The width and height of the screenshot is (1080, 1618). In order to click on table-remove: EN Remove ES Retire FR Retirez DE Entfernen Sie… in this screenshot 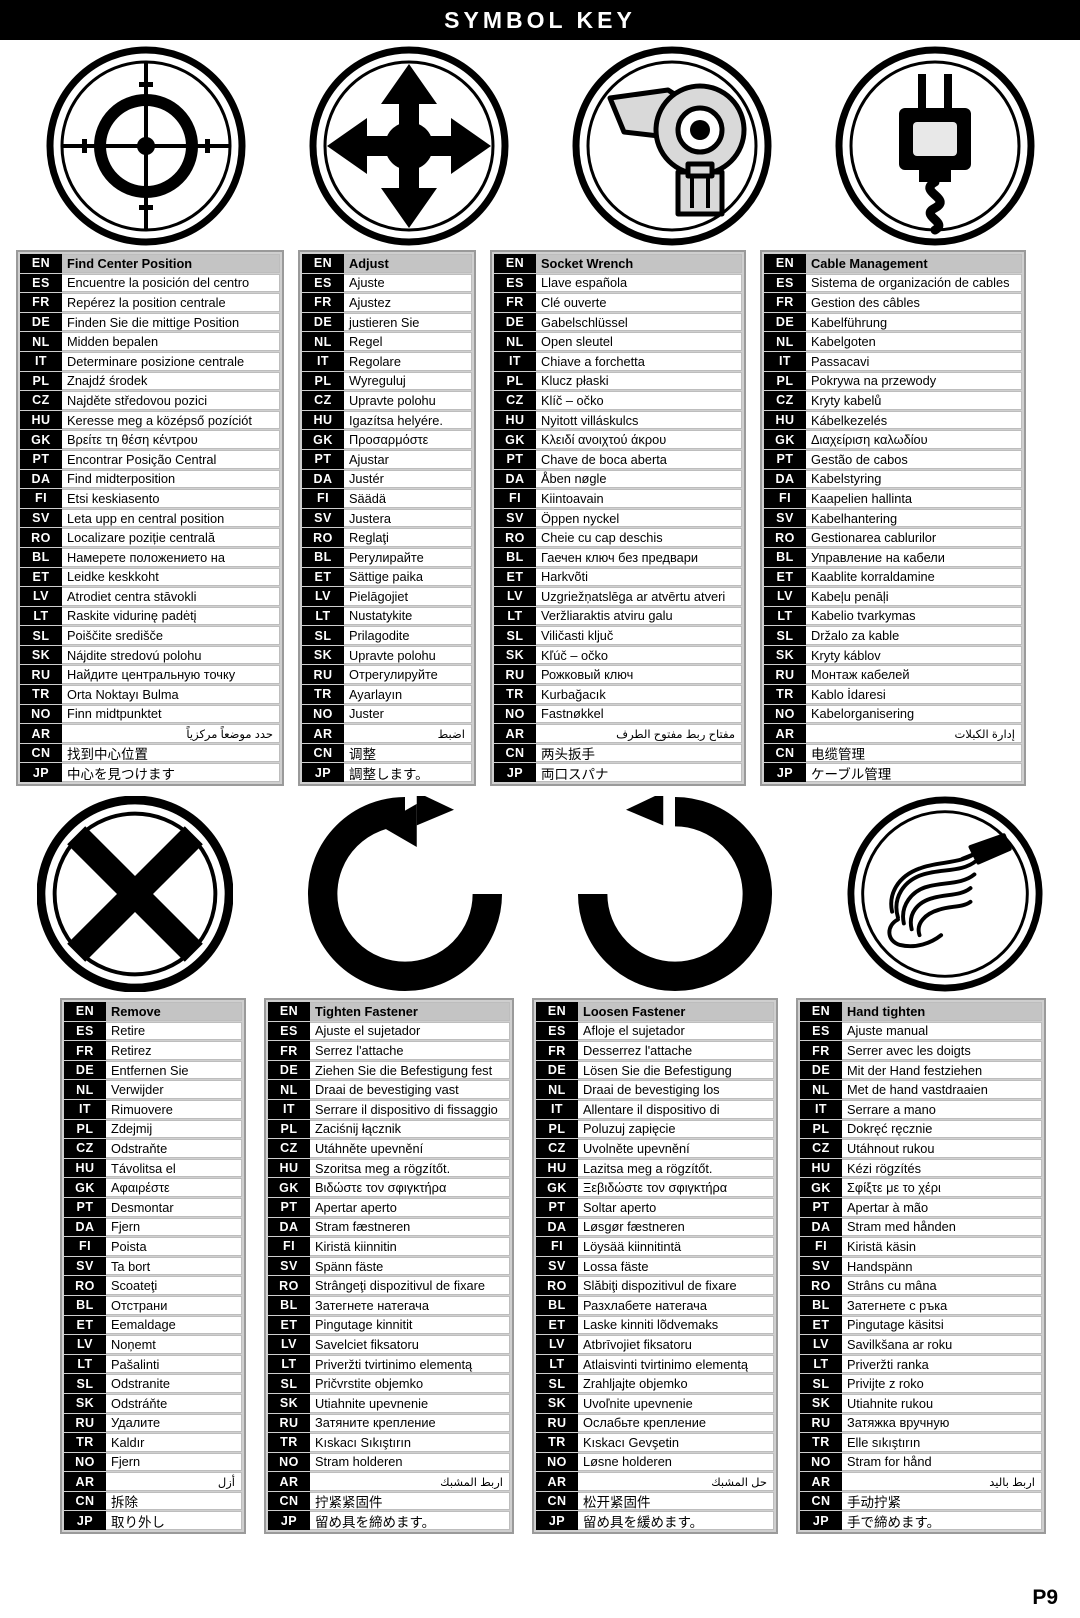, I will do `click(153, 1266)`.